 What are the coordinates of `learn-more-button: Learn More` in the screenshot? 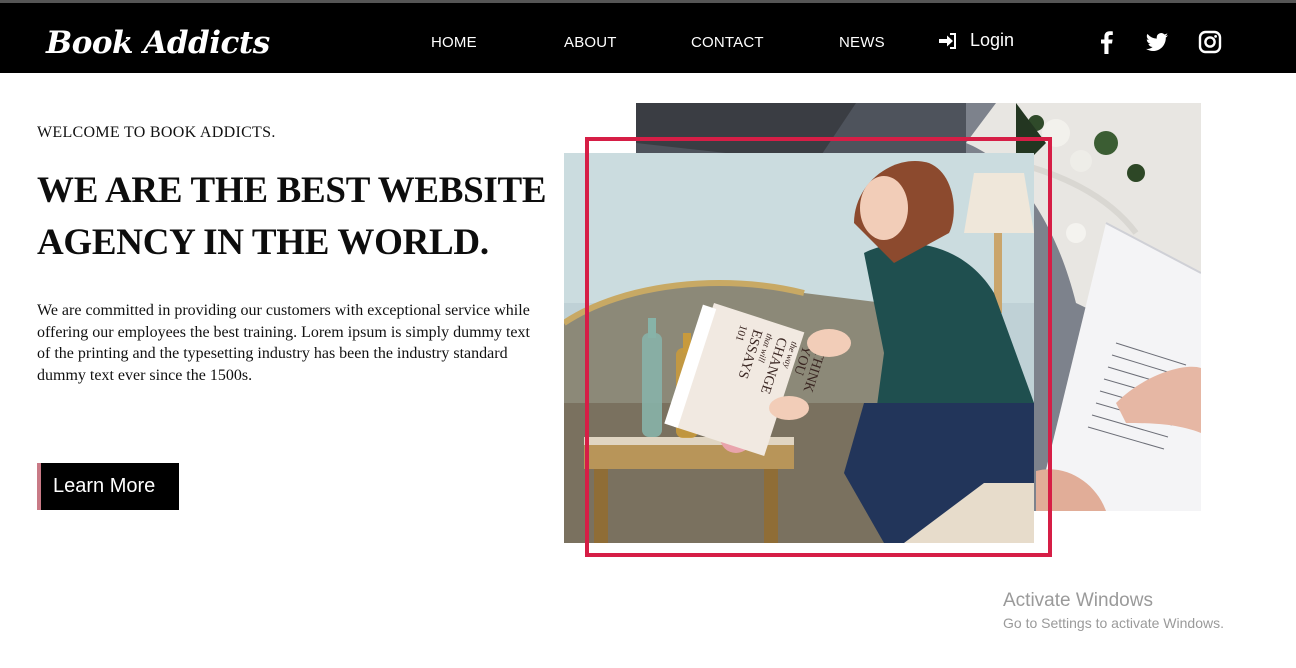 It's located at (108, 486).